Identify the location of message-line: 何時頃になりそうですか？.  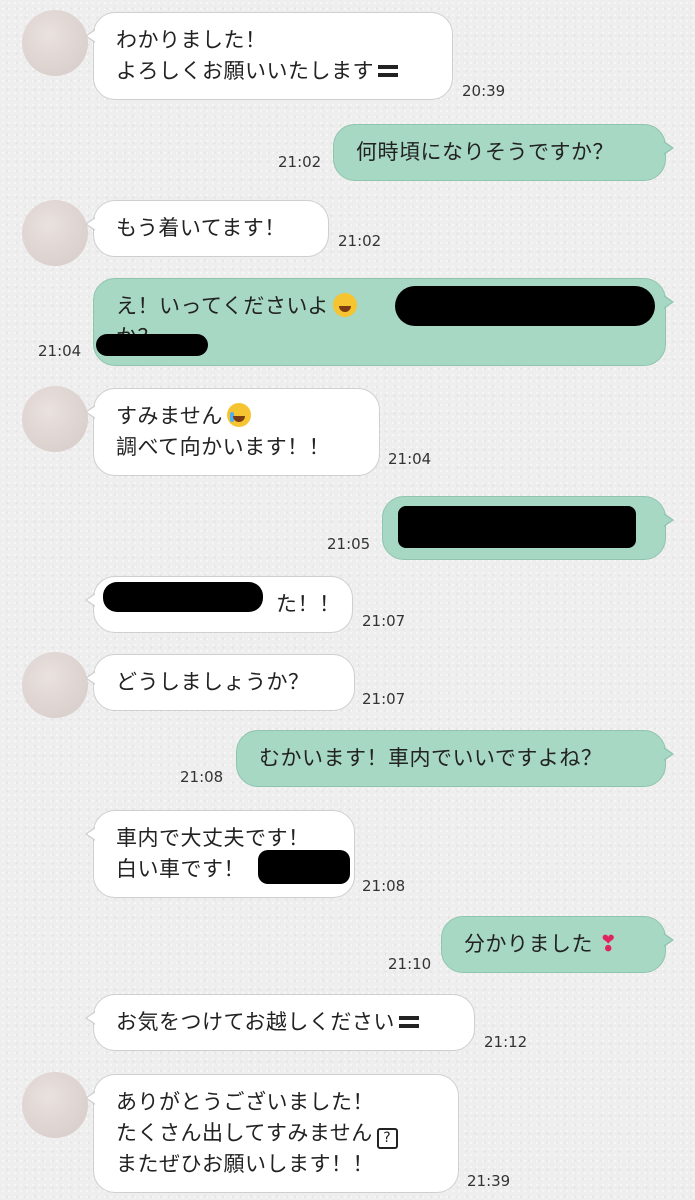
(485, 152).